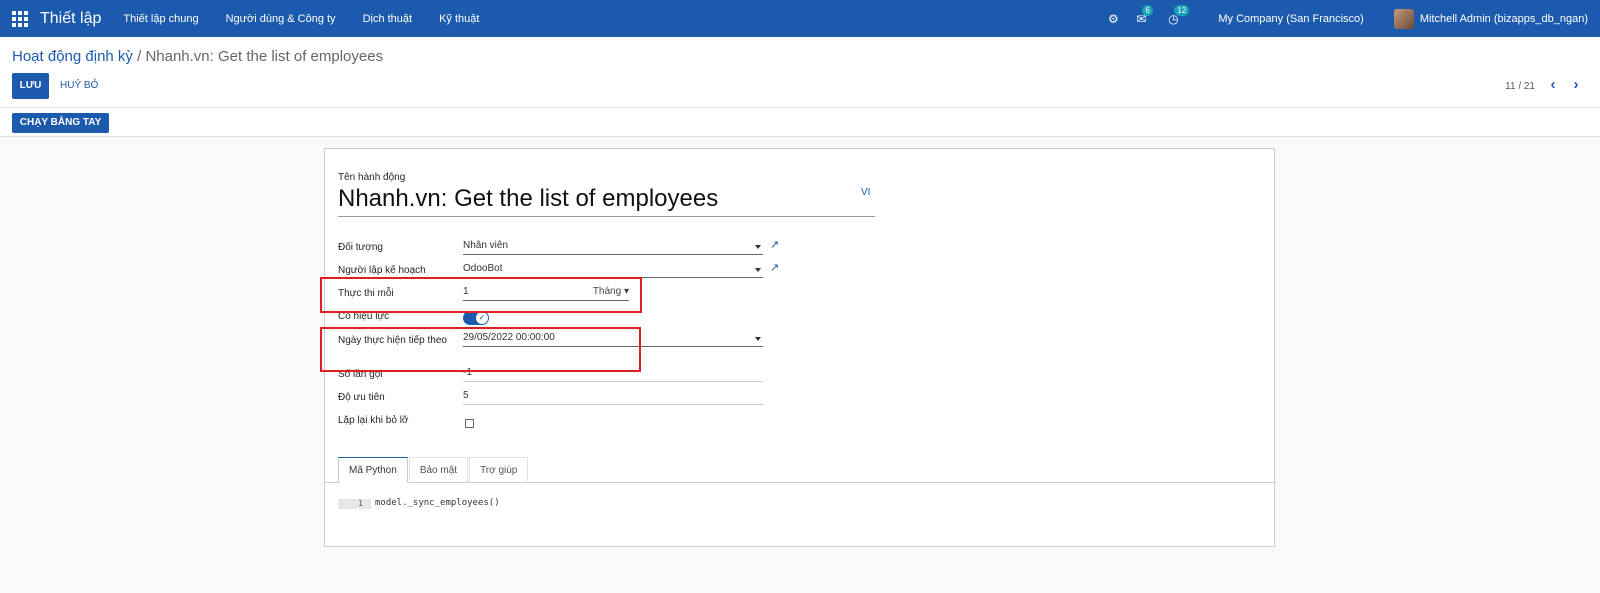 The width and height of the screenshot is (1600, 593). What do you see at coordinates (438, 470) in the screenshot?
I see `tab-security: Bảo mật` at bounding box center [438, 470].